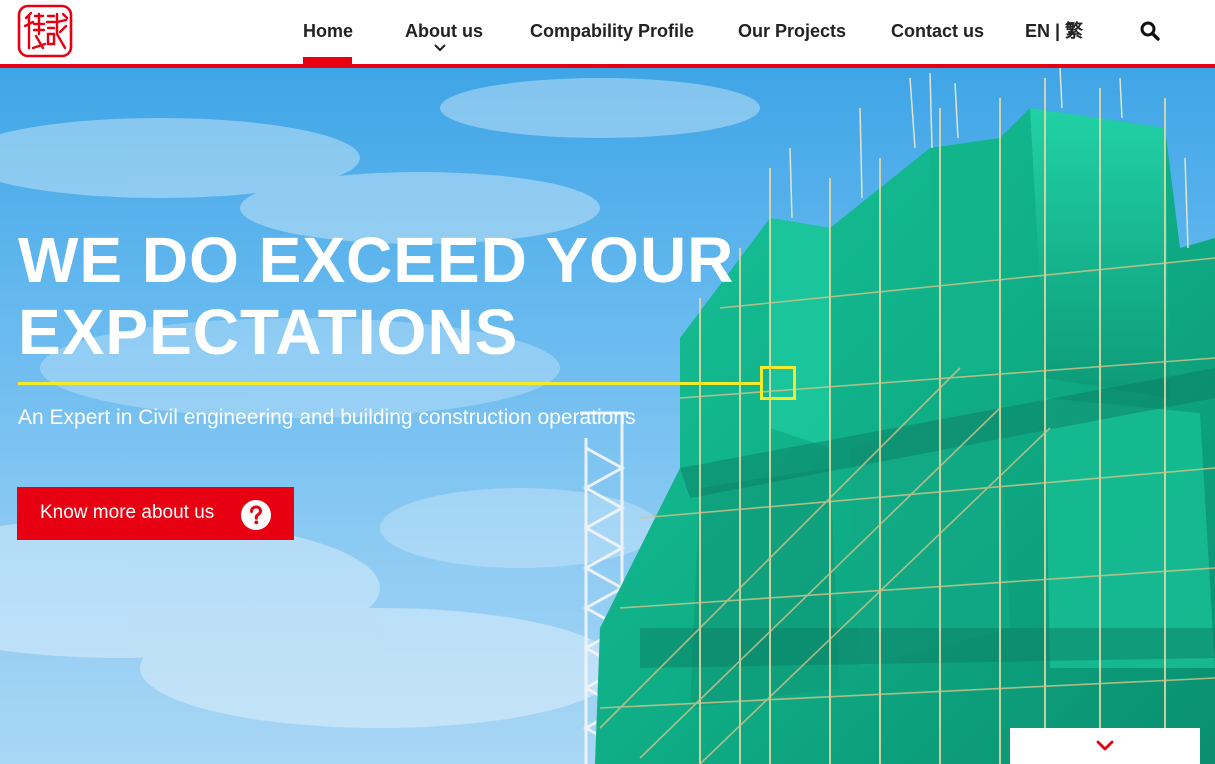 Image resolution: width=1215 pixels, height=764 pixels. What do you see at coordinates (607, 66) in the screenshot?
I see `header-divider` at bounding box center [607, 66].